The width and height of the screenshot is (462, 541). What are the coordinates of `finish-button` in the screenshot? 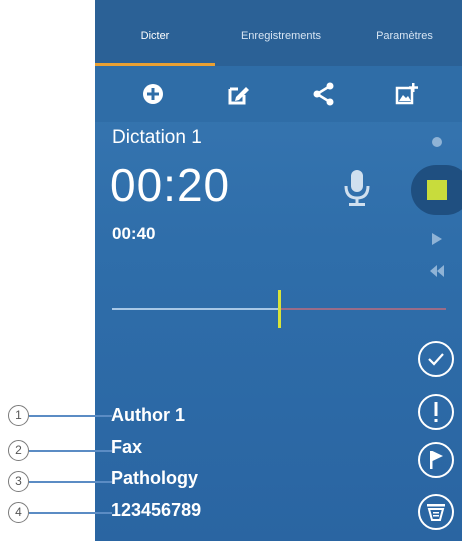 It's located at (436, 359).